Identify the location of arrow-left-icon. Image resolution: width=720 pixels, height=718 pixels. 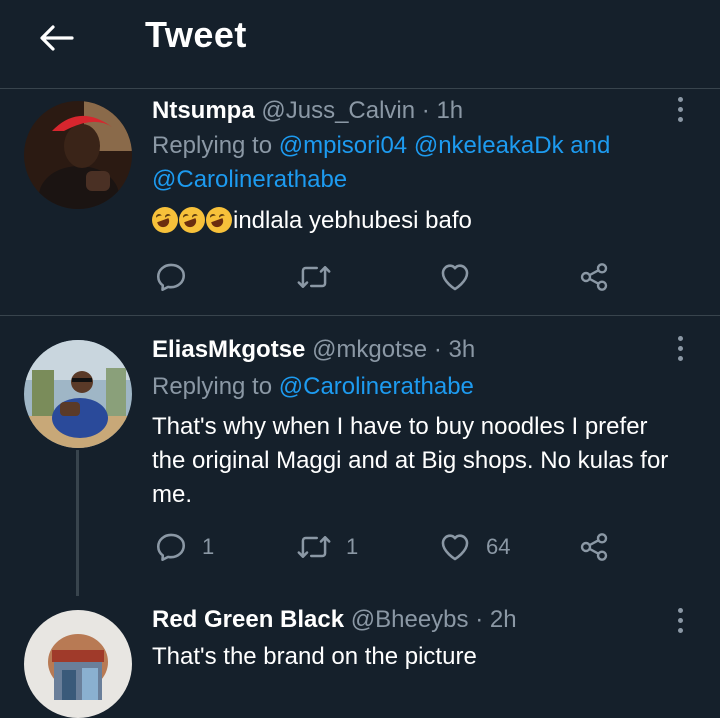
(57, 38).